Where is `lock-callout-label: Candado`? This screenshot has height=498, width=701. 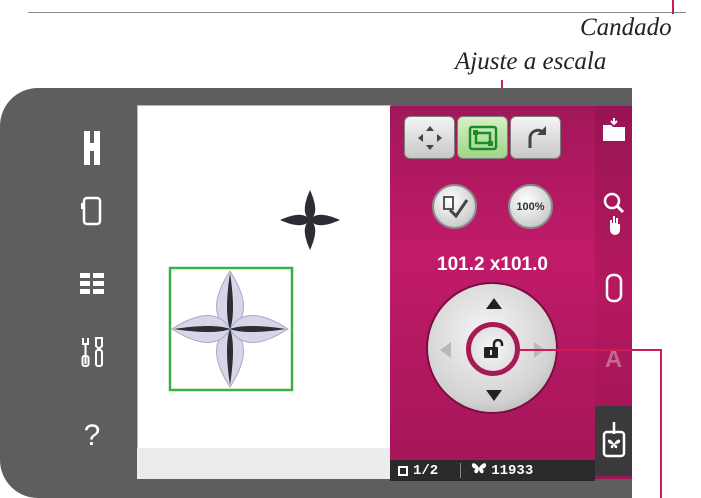 lock-callout-label: Candado is located at coordinates (626, 27).